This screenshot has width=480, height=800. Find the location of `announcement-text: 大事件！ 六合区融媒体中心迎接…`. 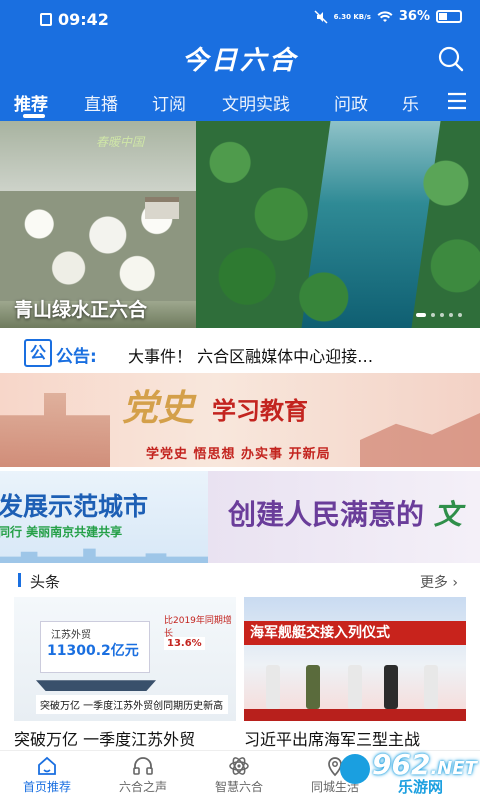

announcement-text: 大事件！ 六合区融媒体中心迎接… is located at coordinates (293, 355).